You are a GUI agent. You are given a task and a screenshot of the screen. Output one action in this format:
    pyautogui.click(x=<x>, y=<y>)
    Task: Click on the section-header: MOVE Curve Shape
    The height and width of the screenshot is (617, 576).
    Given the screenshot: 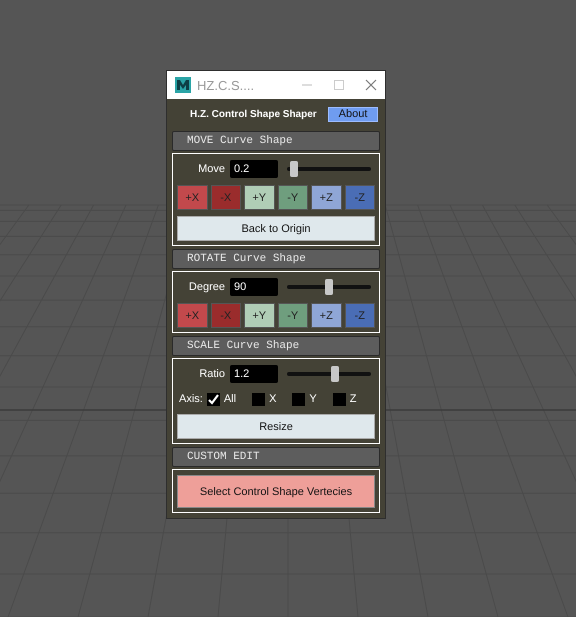 What is the action you would take?
    pyautogui.click(x=276, y=141)
    